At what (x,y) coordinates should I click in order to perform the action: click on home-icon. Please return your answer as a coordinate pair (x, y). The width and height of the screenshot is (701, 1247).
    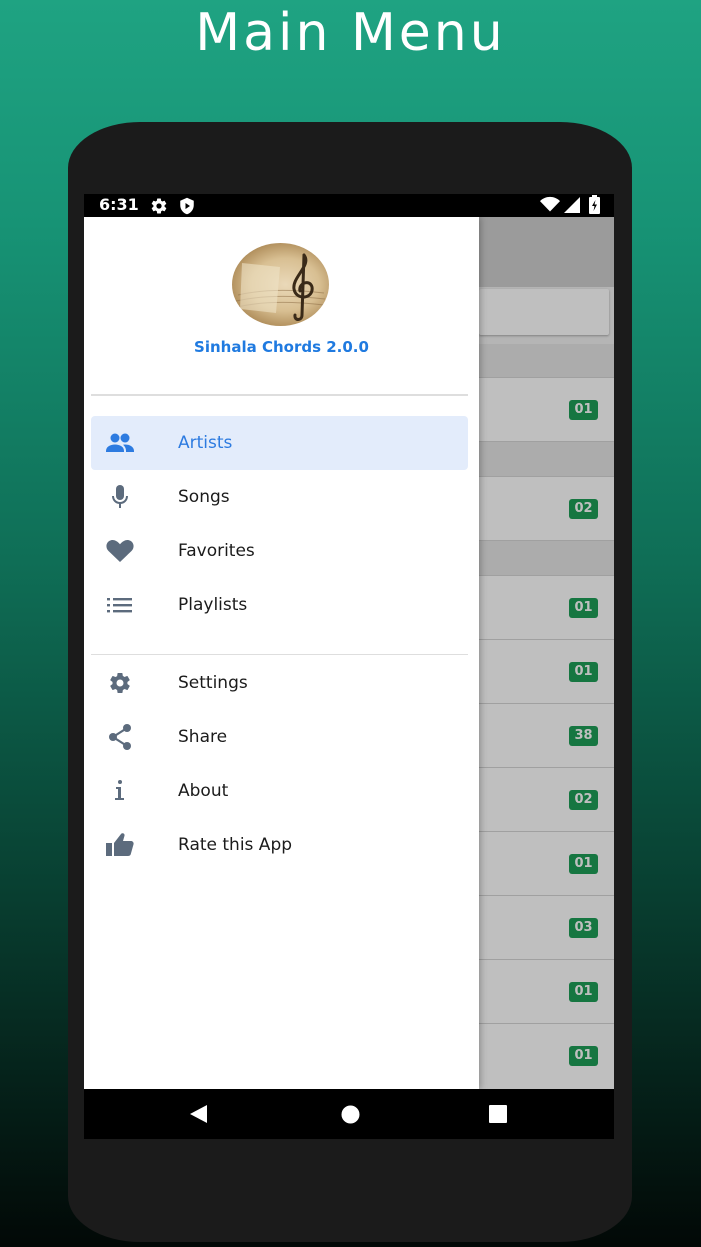
    Looking at the image, I should click on (350, 1116).